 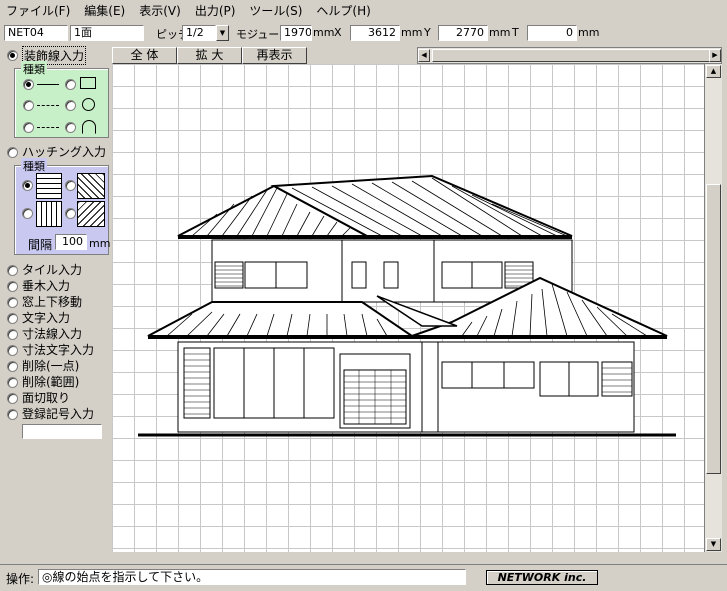 What do you see at coordinates (713, 329) in the screenshot?
I see `vertical-scroll-thumb` at bounding box center [713, 329].